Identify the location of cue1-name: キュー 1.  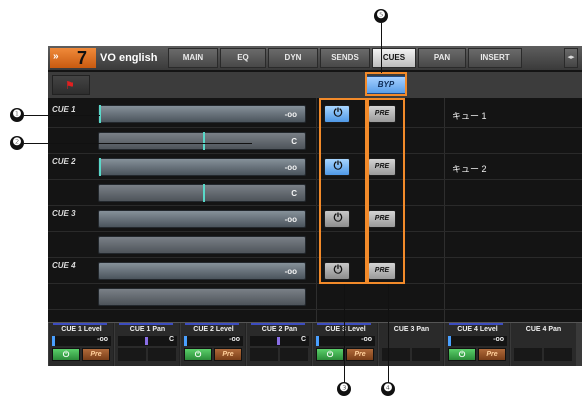
(469, 116).